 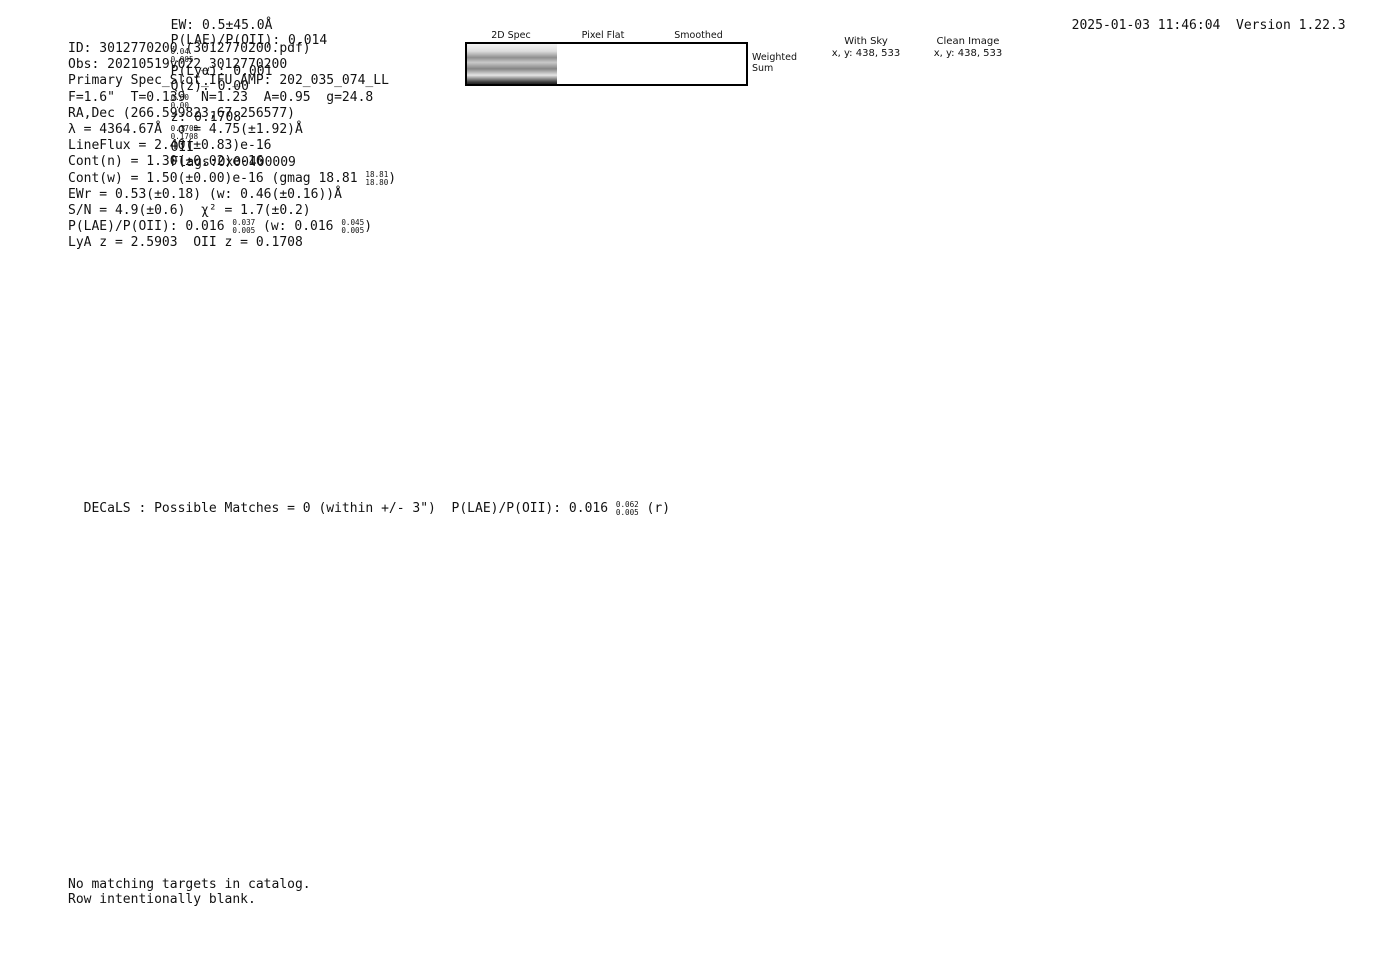 I want to click on plae-range-2: 0.045 0.005, so click(x=353, y=227).